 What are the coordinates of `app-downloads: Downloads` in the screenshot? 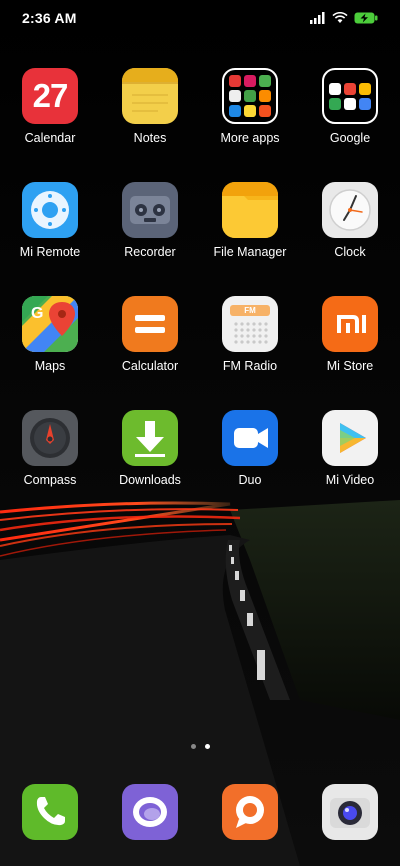 It's located at (150, 467).